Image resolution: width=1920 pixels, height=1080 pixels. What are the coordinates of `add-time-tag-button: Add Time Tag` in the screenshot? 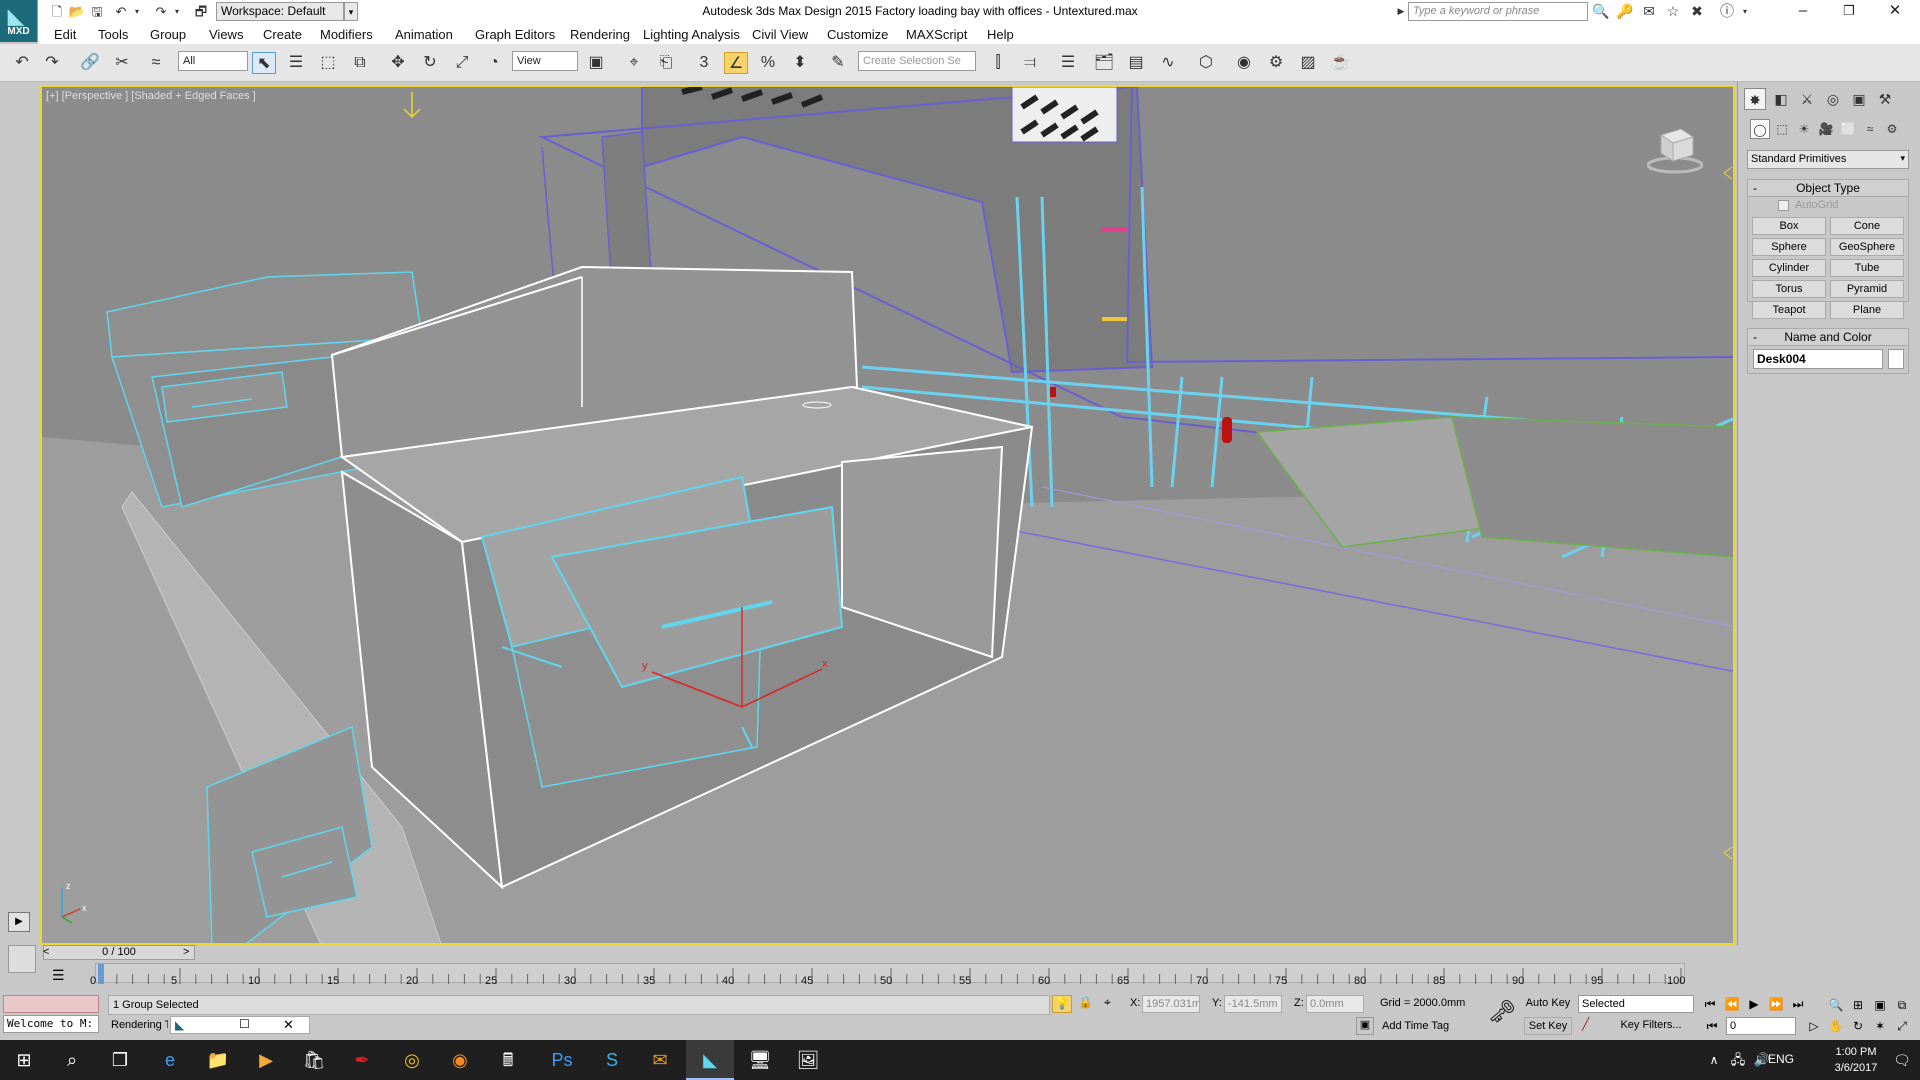 It's located at (1415, 1026).